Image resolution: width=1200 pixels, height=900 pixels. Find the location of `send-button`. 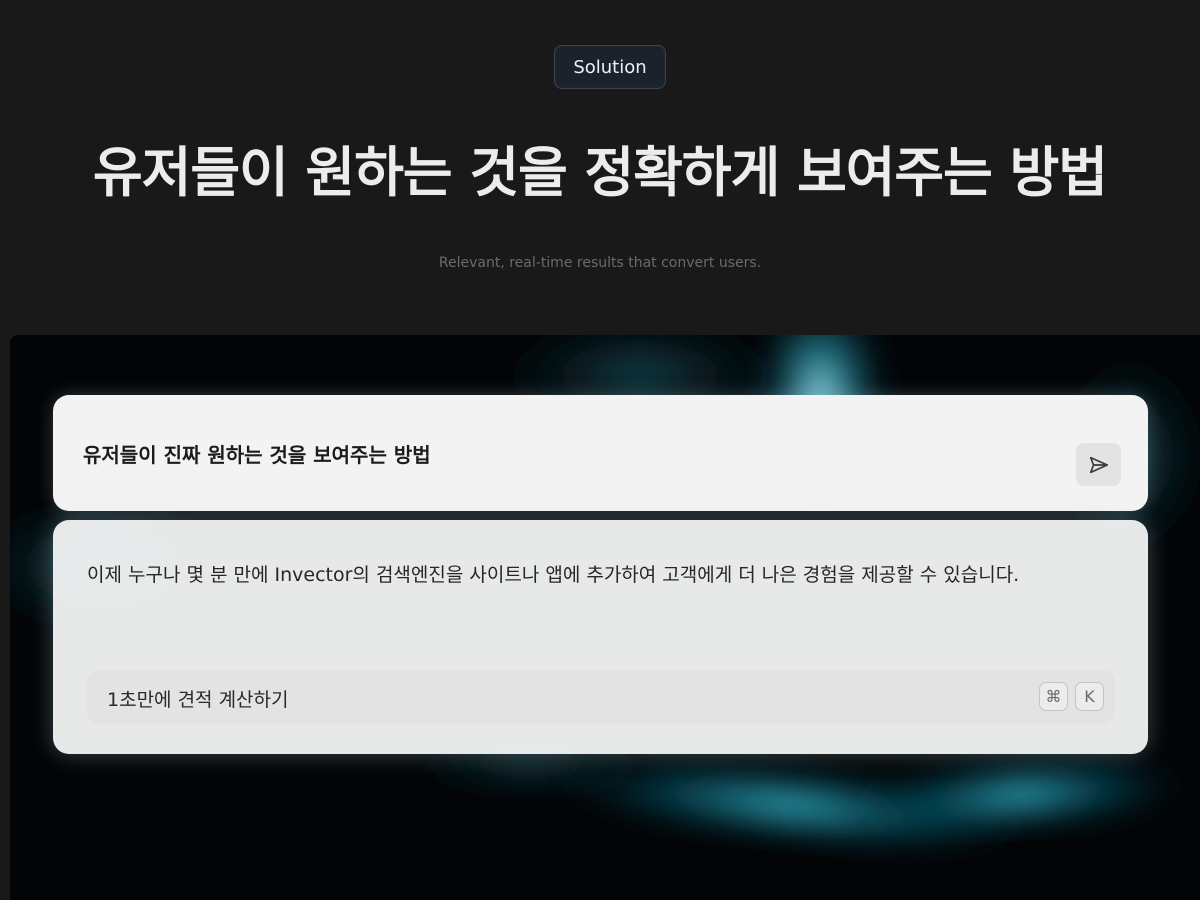

send-button is located at coordinates (1098, 464).